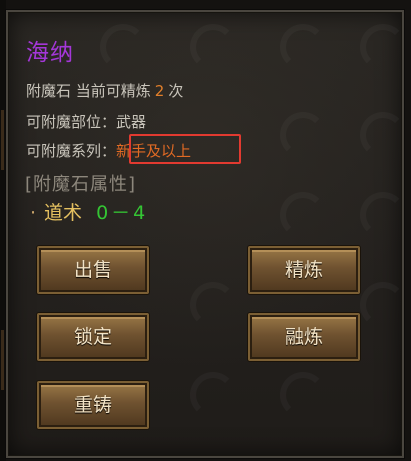  I want to click on attribute-section-header: [附魔石属性], so click(81, 184).